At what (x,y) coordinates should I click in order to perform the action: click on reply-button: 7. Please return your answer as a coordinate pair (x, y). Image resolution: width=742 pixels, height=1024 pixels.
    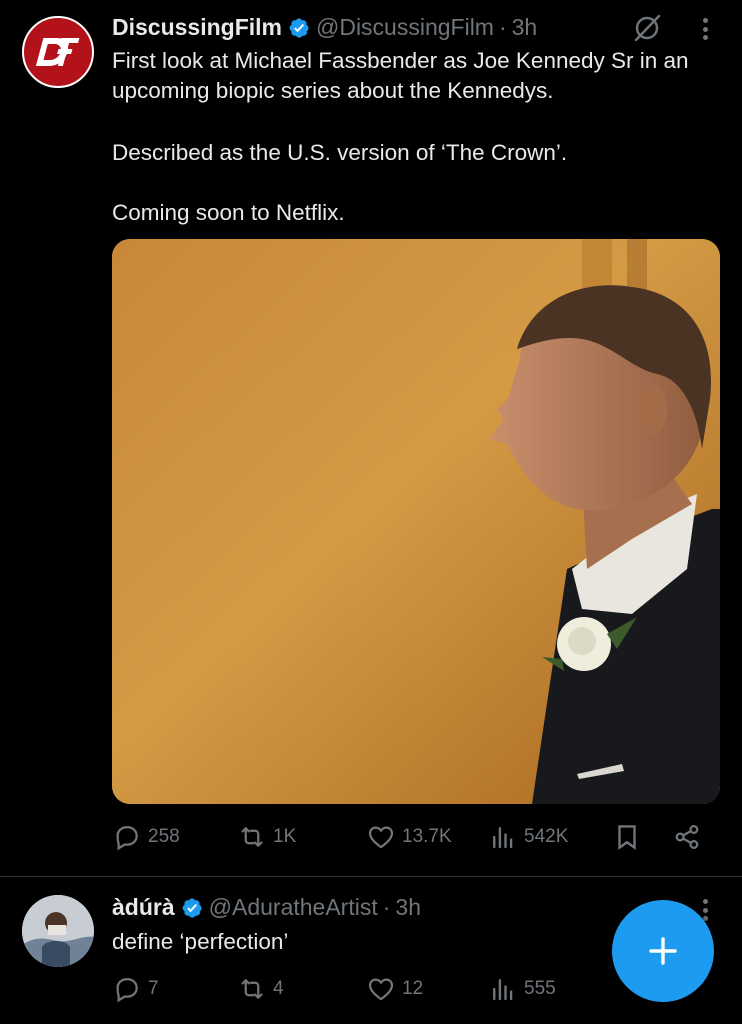
    Looking at the image, I should click on (135, 989).